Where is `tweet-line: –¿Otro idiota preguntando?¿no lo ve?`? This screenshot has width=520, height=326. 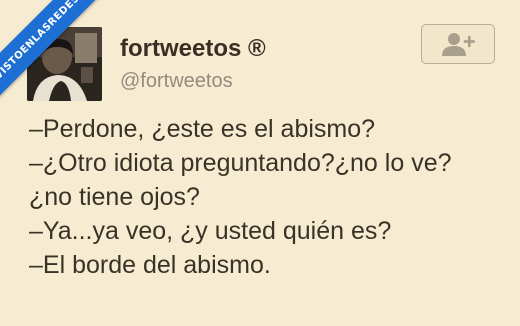 tweet-line: –¿Otro idiota preguntando?¿no lo ve? is located at coordinates (240, 163).